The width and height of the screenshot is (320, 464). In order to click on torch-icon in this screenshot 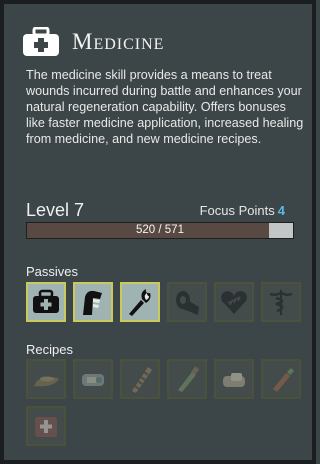, I will do `click(140, 302)`.